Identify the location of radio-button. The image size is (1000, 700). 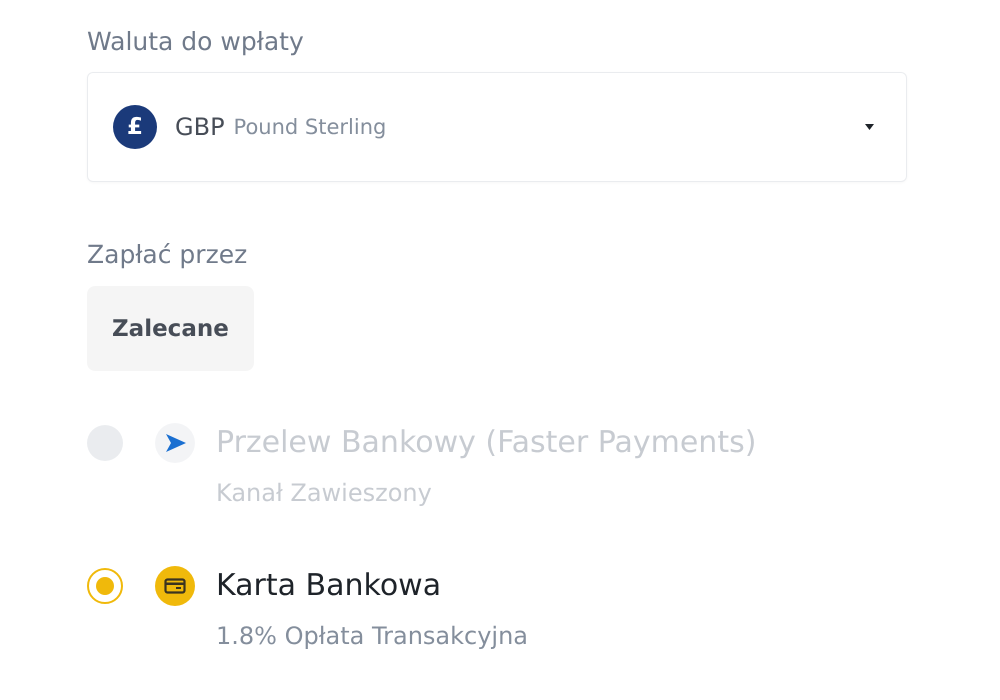
(105, 586).